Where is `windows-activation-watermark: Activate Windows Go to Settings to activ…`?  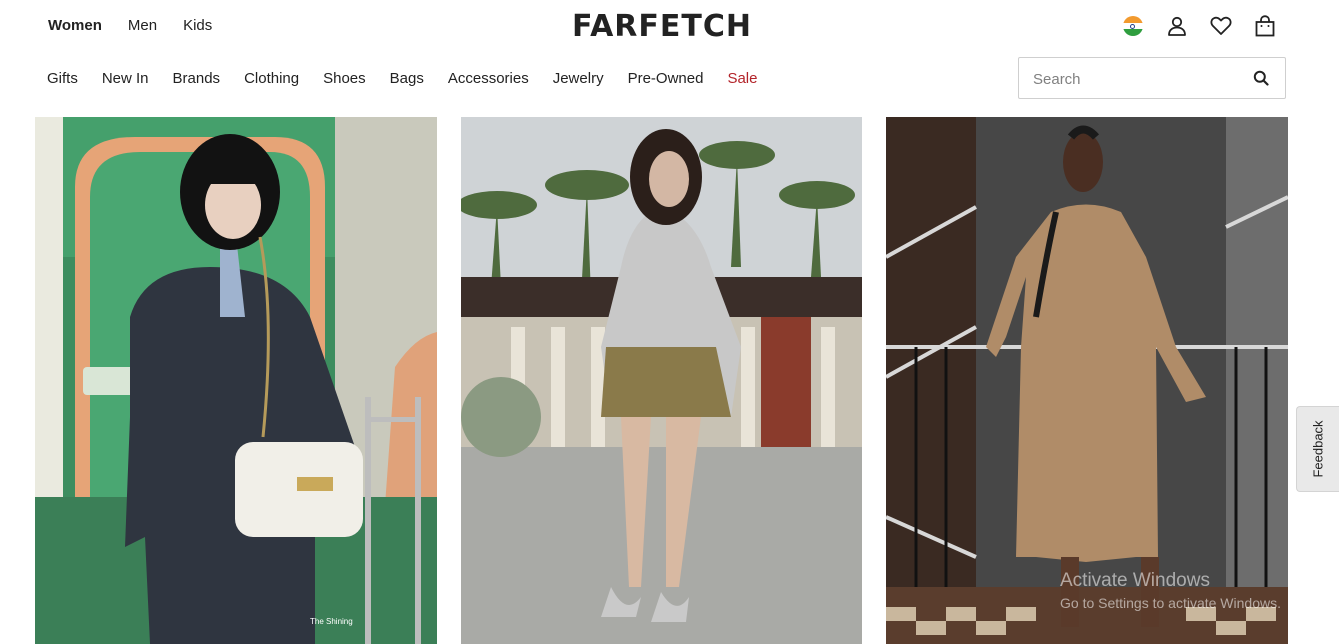 windows-activation-watermark: Activate Windows Go to Settings to activ… is located at coordinates (1170, 590).